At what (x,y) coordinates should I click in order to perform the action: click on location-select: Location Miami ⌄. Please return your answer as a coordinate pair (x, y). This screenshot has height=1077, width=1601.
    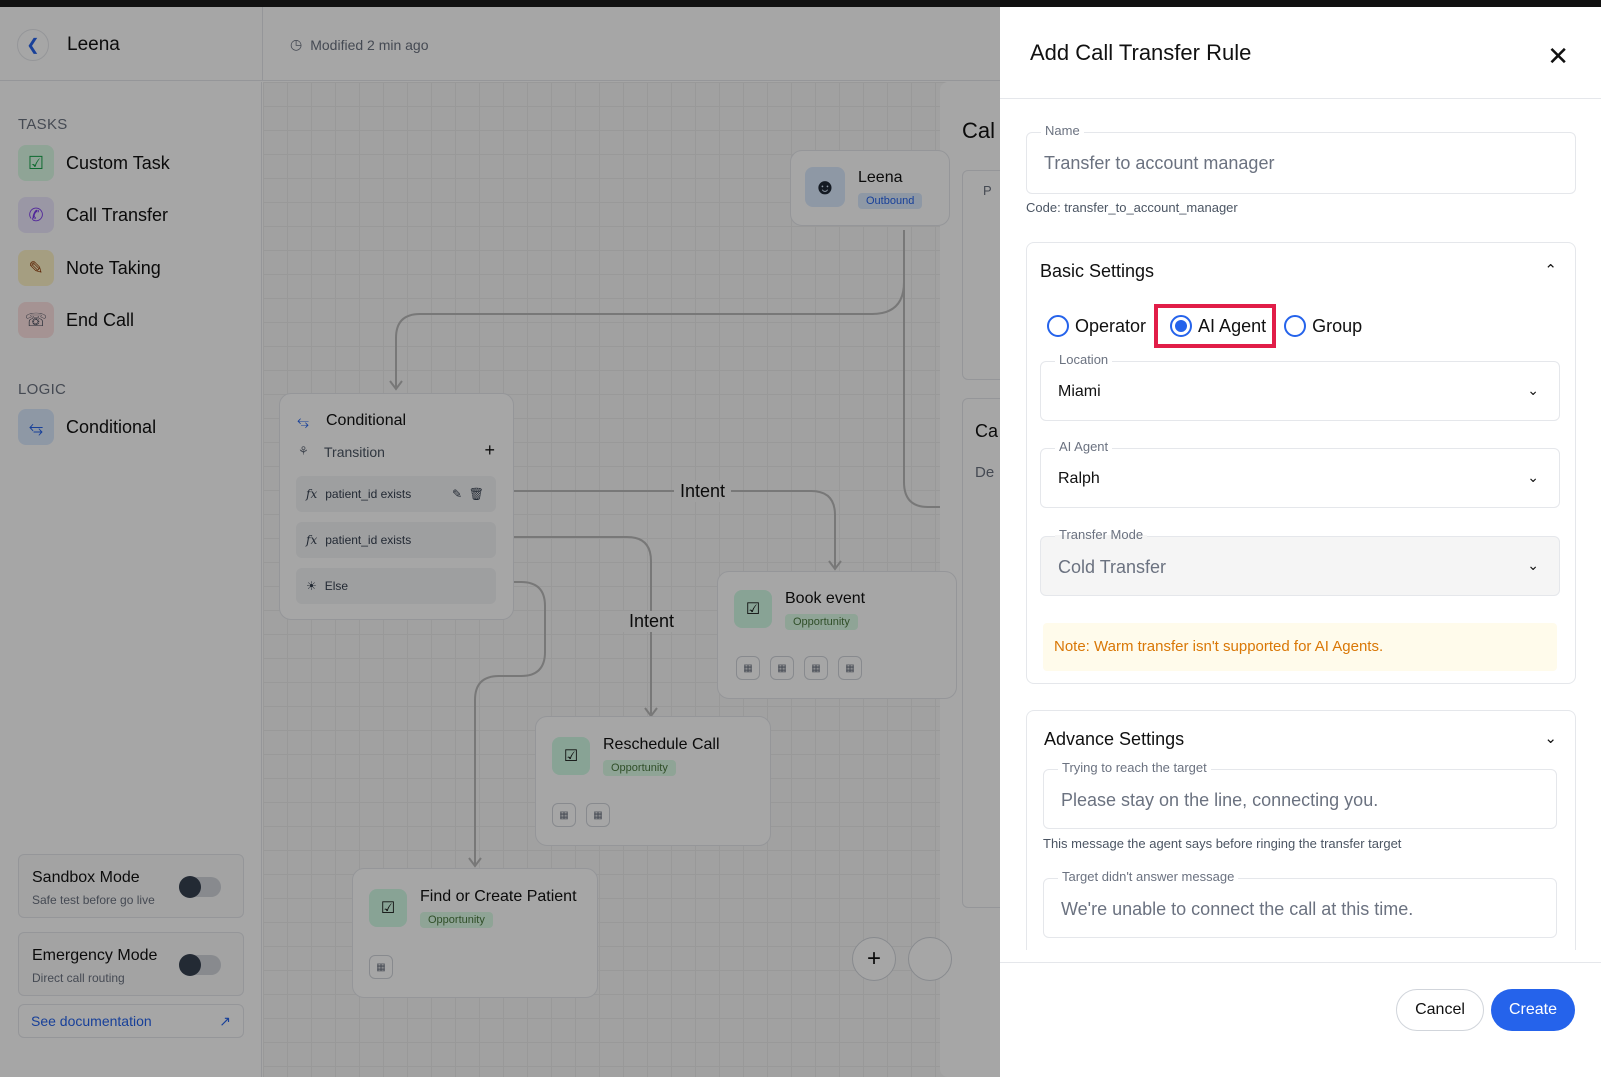
    Looking at the image, I should click on (1300, 386).